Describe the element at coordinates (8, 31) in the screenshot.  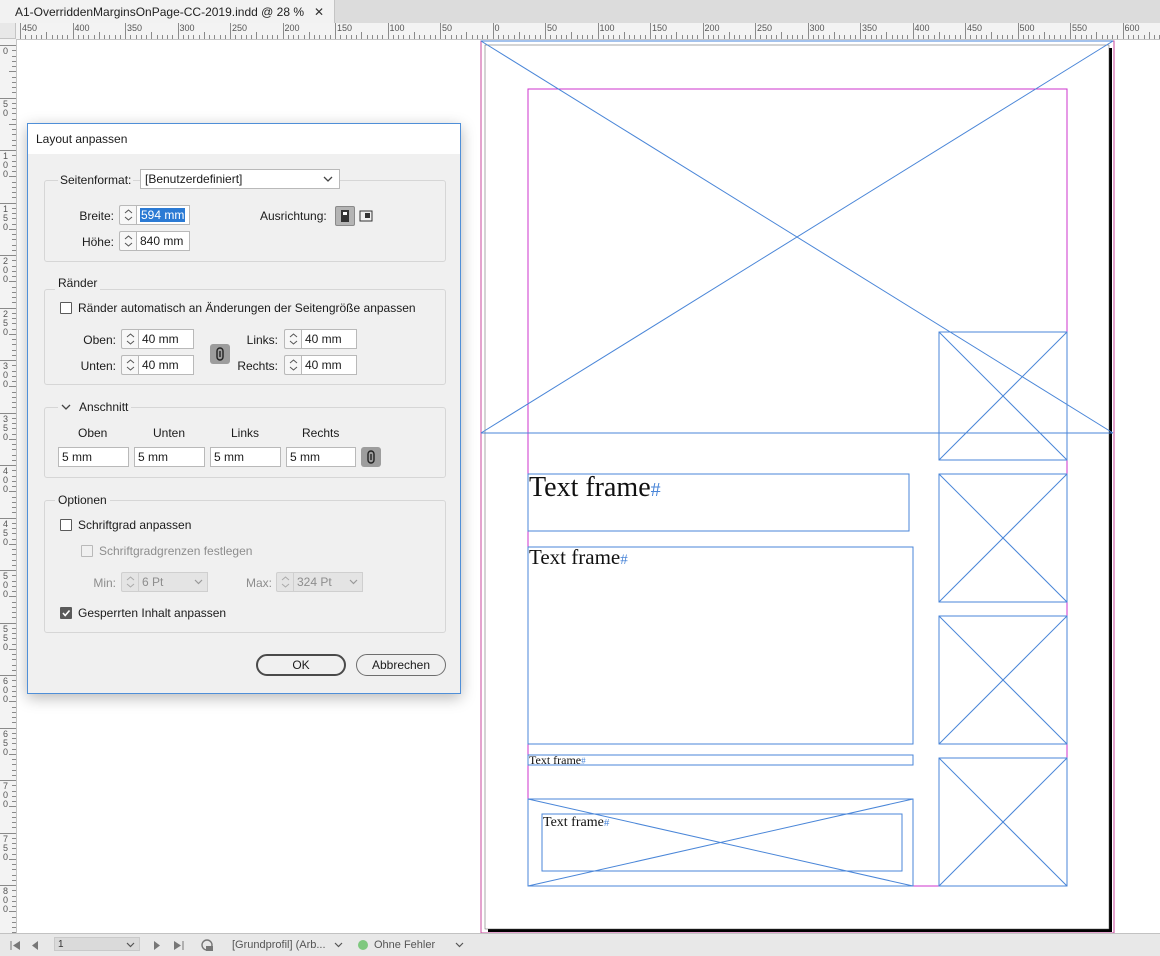
I see `ruler-origin-corner` at that location.